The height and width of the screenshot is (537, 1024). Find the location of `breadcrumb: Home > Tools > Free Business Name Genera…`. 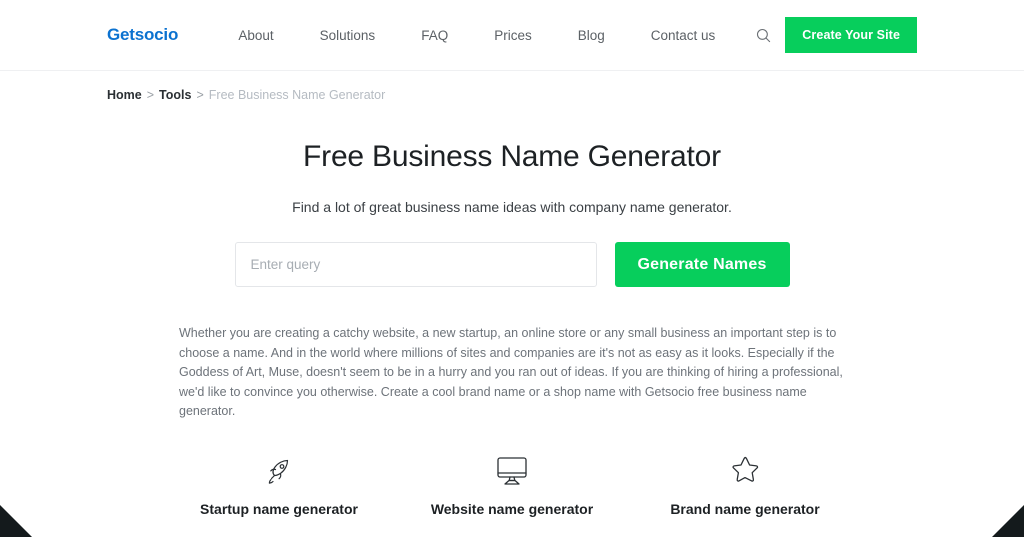

breadcrumb: Home > Tools > Free Business Name Genera… is located at coordinates (512, 86).